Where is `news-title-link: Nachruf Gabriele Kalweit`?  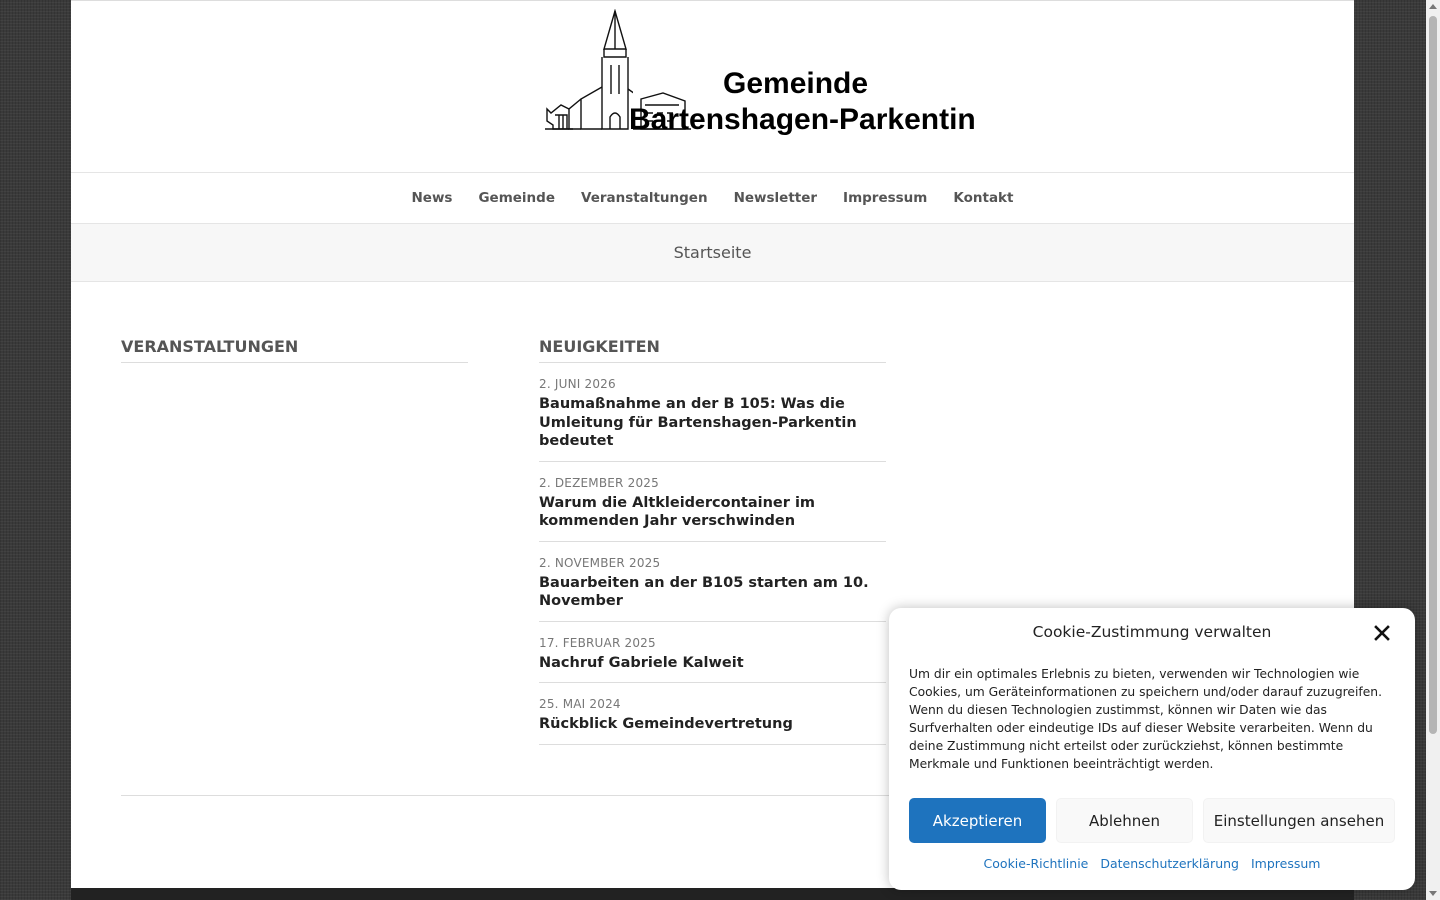 news-title-link: Nachruf Gabriele Kalweit is located at coordinates (712, 663).